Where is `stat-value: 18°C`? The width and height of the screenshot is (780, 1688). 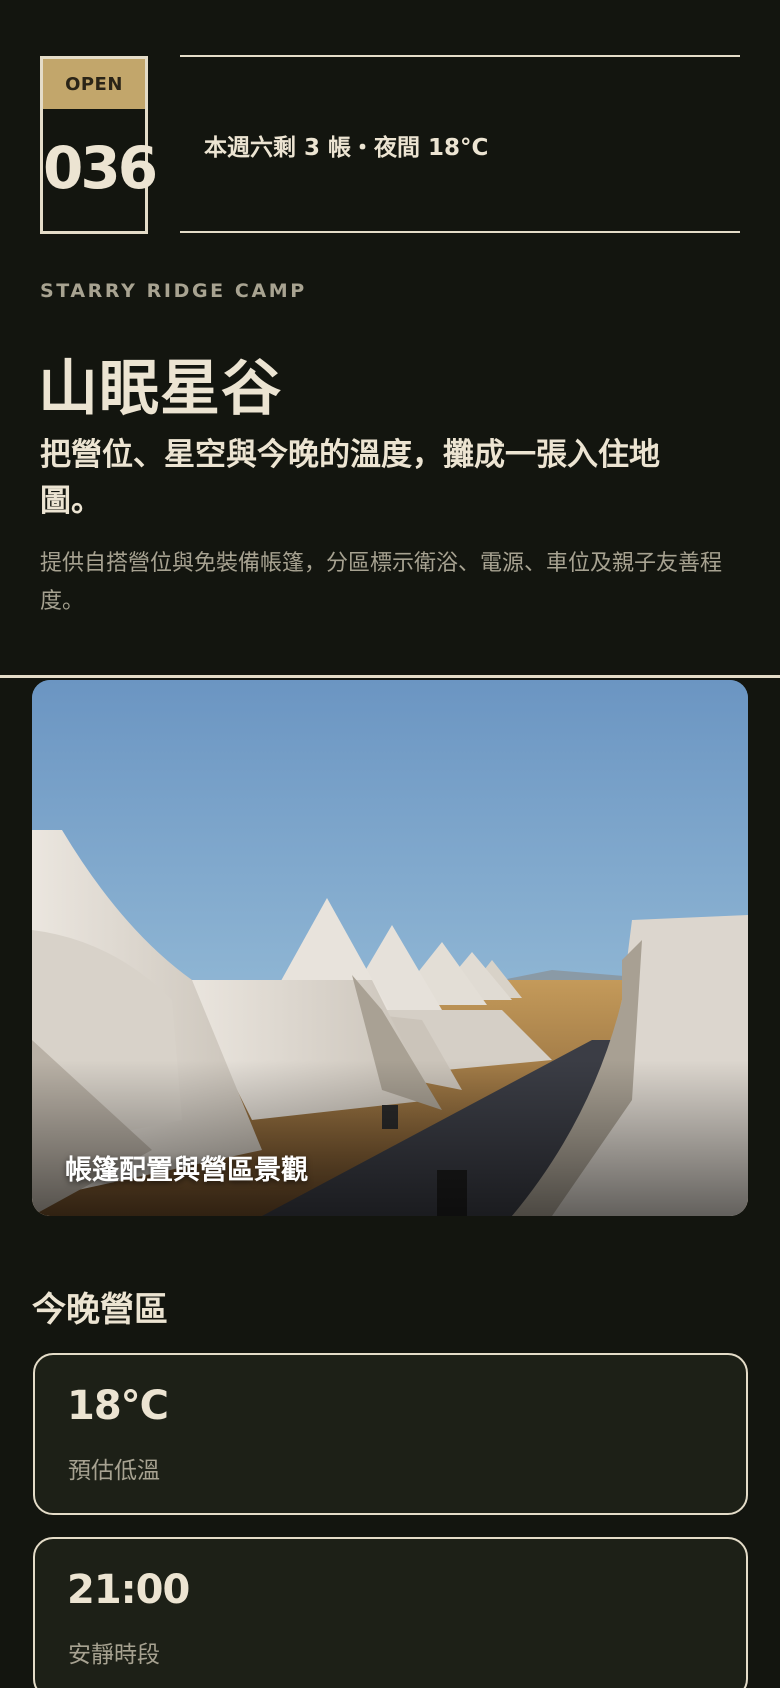 stat-value: 18°C is located at coordinates (118, 1406).